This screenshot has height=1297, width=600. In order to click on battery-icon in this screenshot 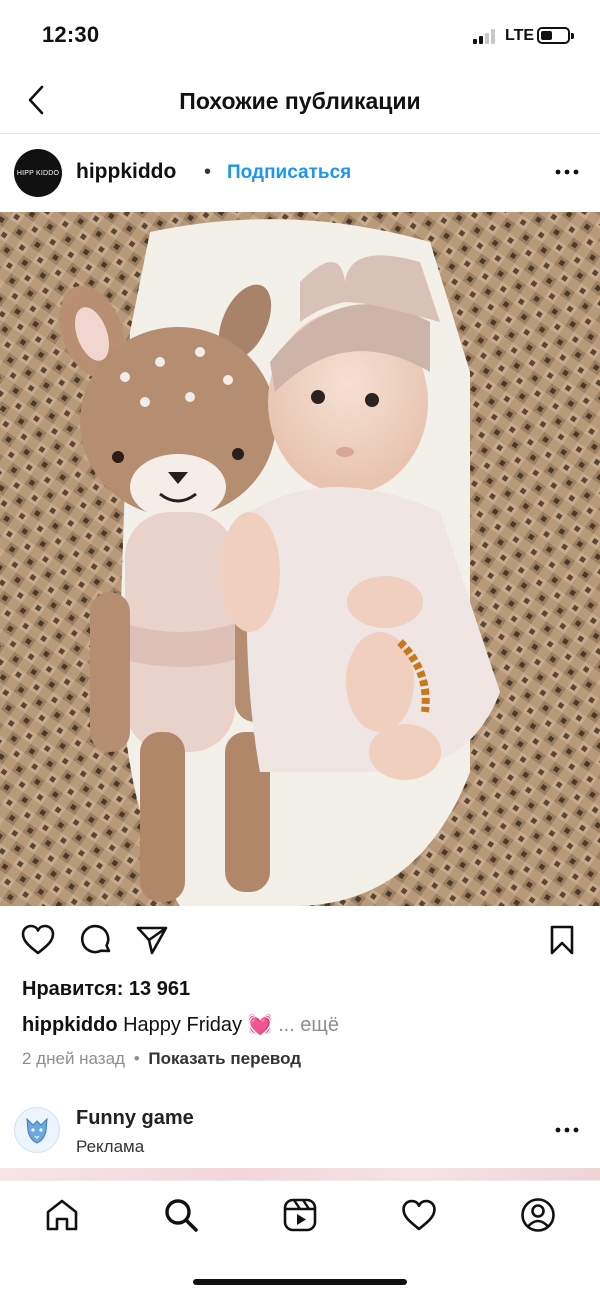, I will do `click(555, 35)`.